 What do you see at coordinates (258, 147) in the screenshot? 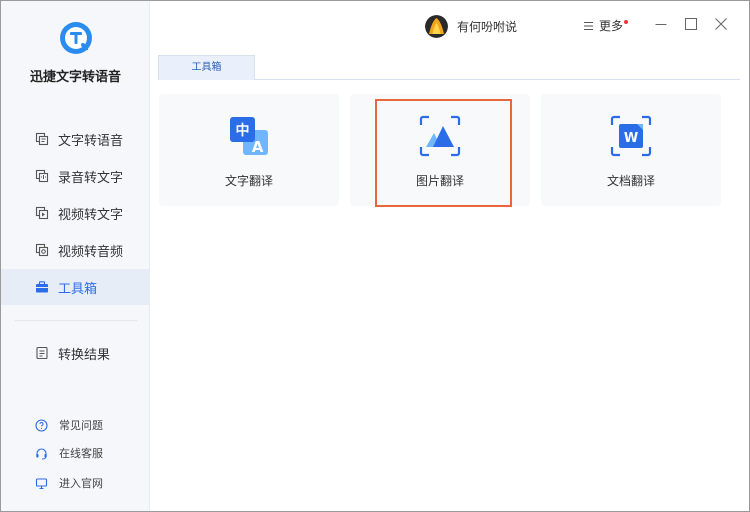
I see `svg-text: A` at bounding box center [258, 147].